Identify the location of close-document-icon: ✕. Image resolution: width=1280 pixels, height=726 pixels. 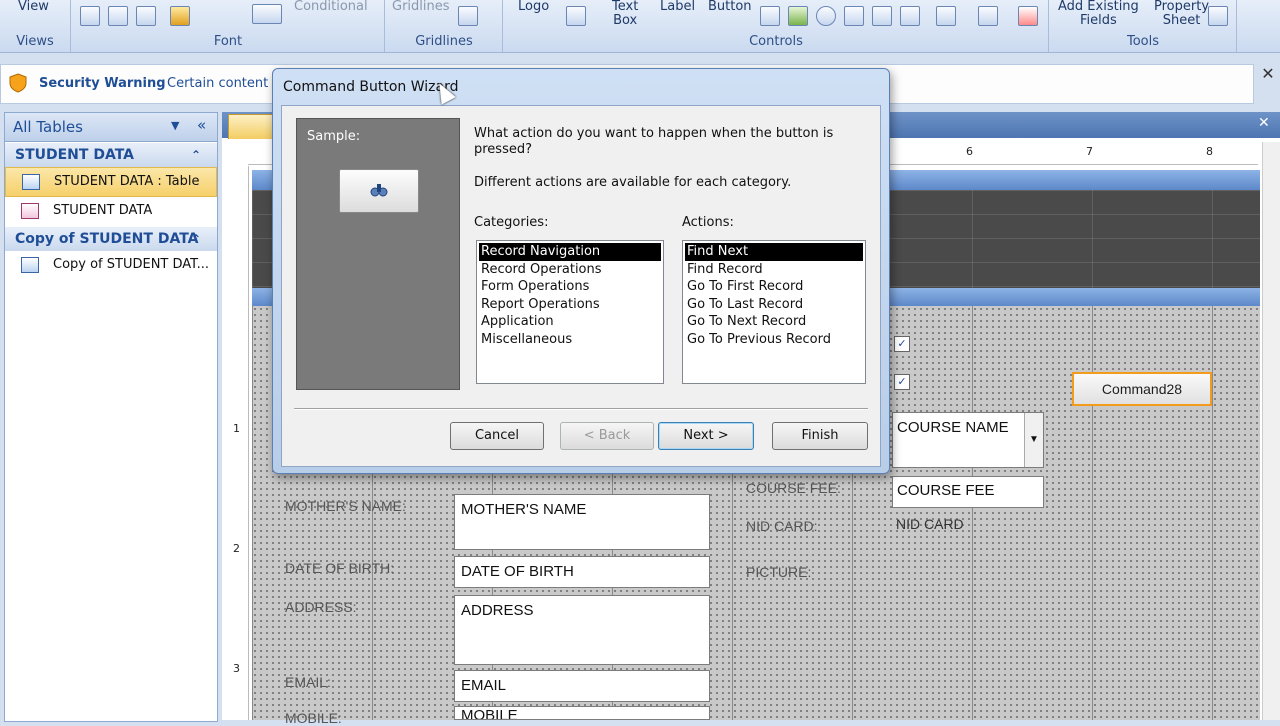
(1264, 123).